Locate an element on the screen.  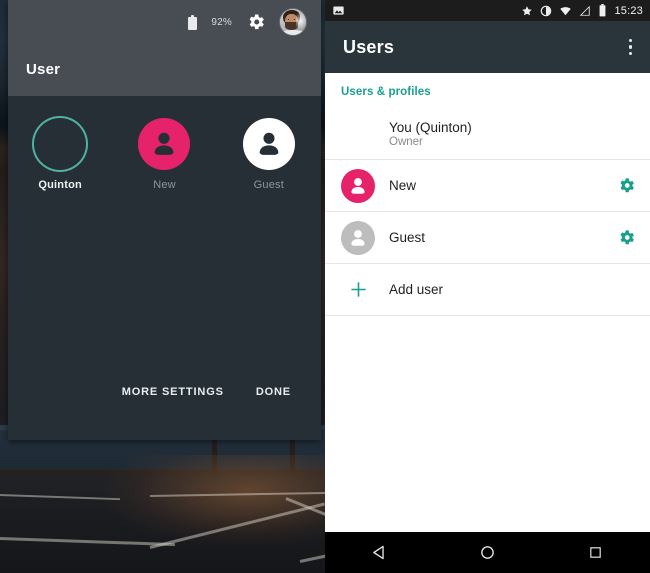
panel-header: 92% User is located at coordinates (164, 48).